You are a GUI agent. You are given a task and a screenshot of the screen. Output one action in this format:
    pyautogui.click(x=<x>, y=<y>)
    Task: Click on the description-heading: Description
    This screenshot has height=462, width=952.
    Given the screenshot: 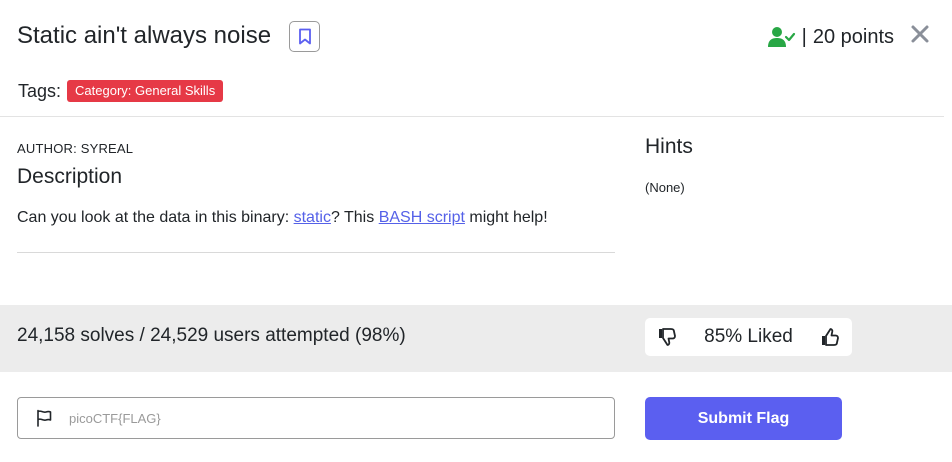 What is the action you would take?
    pyautogui.click(x=70, y=176)
    